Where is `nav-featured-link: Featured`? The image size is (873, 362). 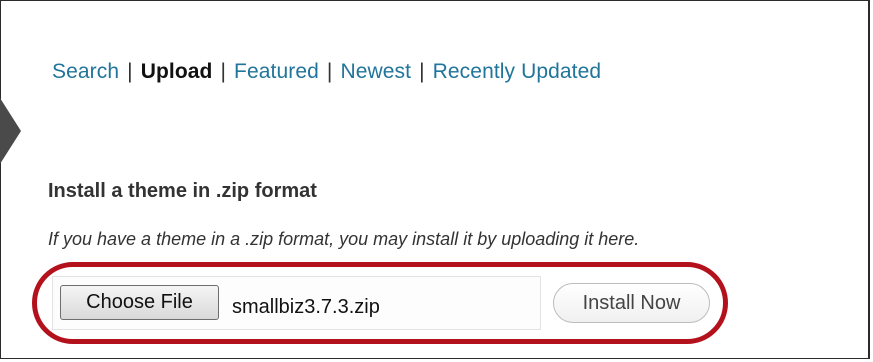 nav-featured-link: Featured is located at coordinates (276, 71).